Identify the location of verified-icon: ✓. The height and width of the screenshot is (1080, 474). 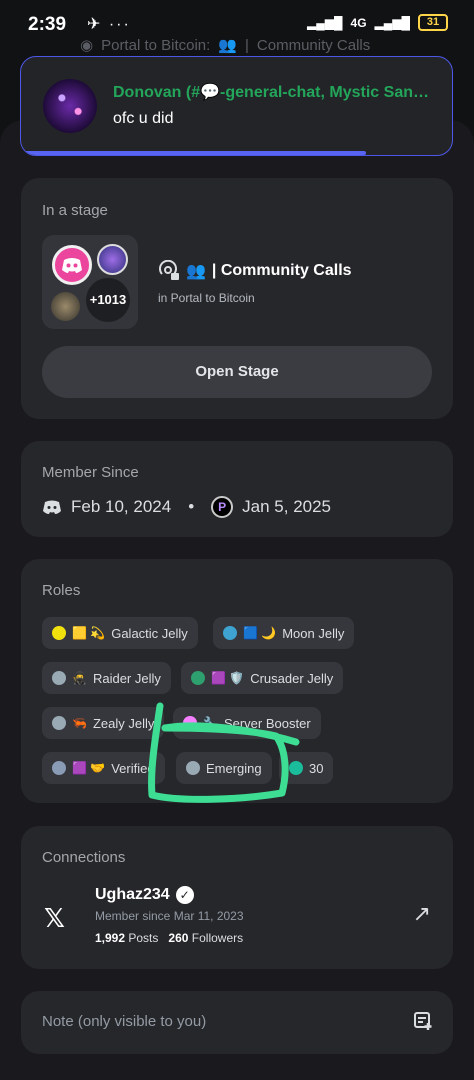
(184, 895).